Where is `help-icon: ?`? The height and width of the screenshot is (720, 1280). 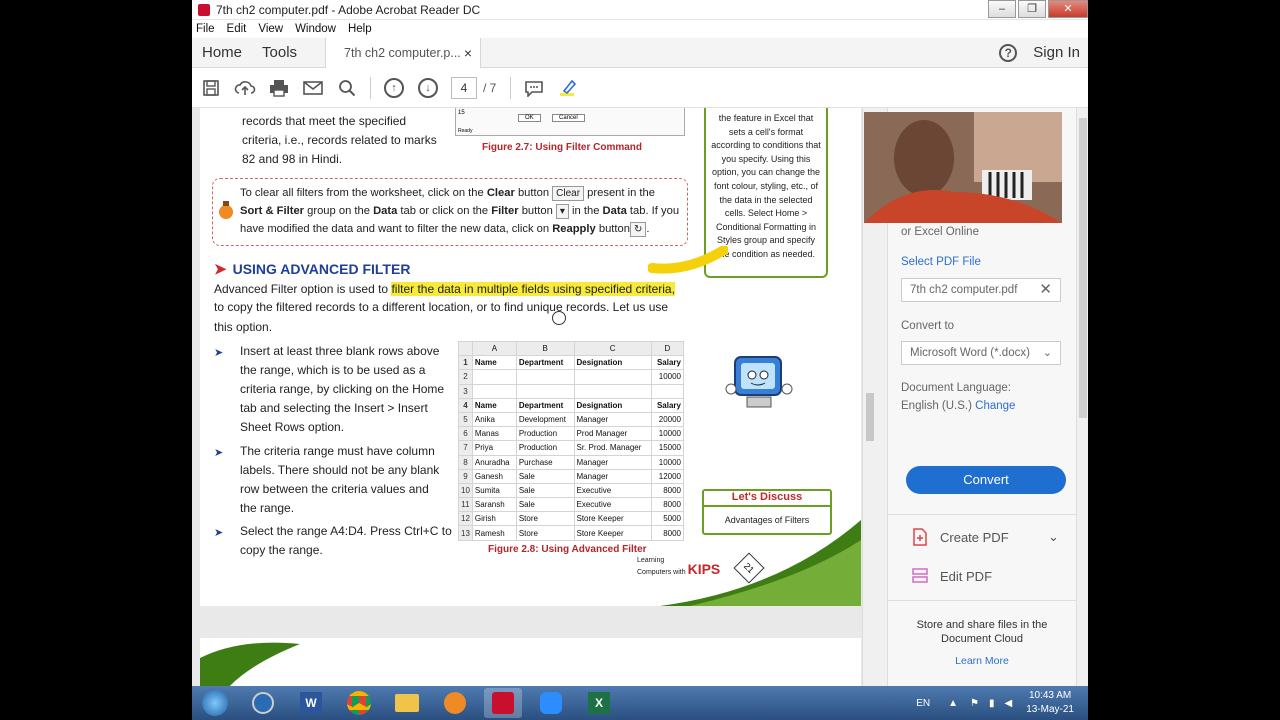
help-icon: ? is located at coordinates (1008, 52).